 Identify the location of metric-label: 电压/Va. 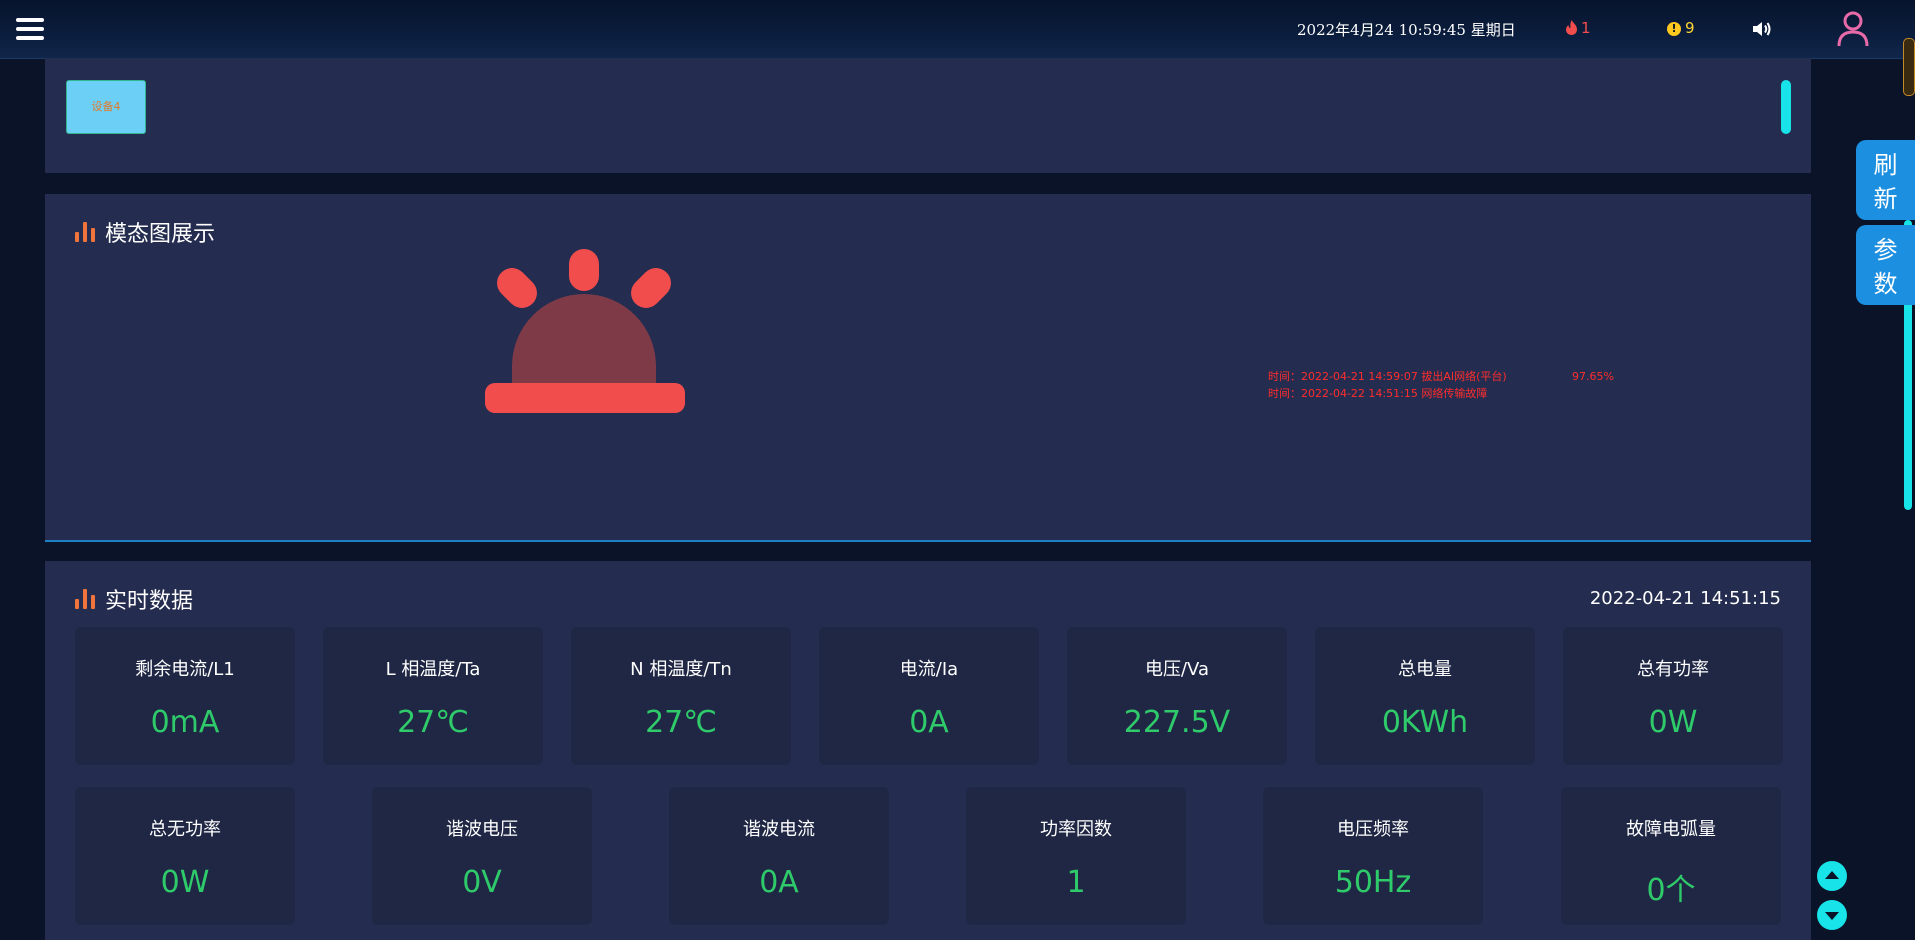
(1176, 669).